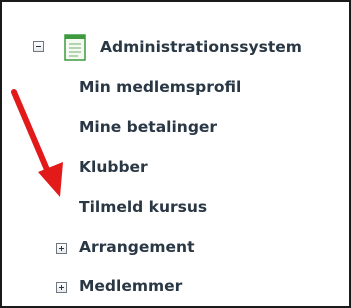 This screenshot has height=308, width=351. Describe the element at coordinates (143, 207) in the screenshot. I see `tree-item-tilmeld-kursus: Tilmeld kursus` at that location.